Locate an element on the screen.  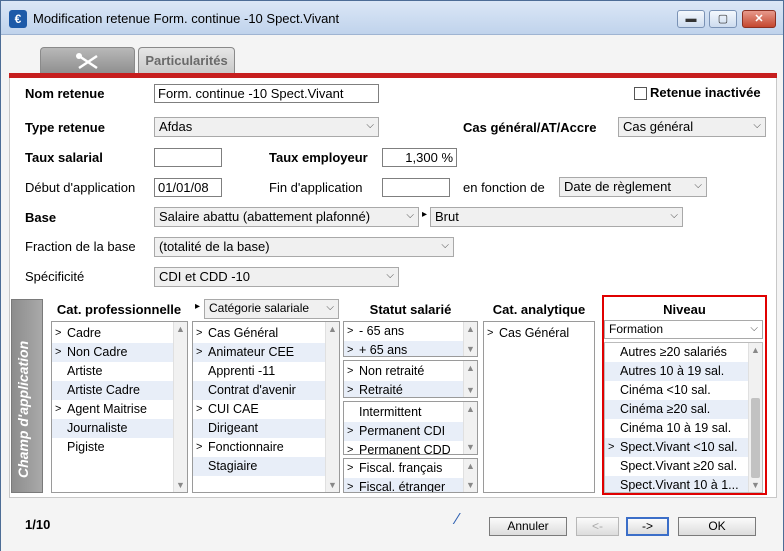
next-button: -> is located at coordinates (647, 526).